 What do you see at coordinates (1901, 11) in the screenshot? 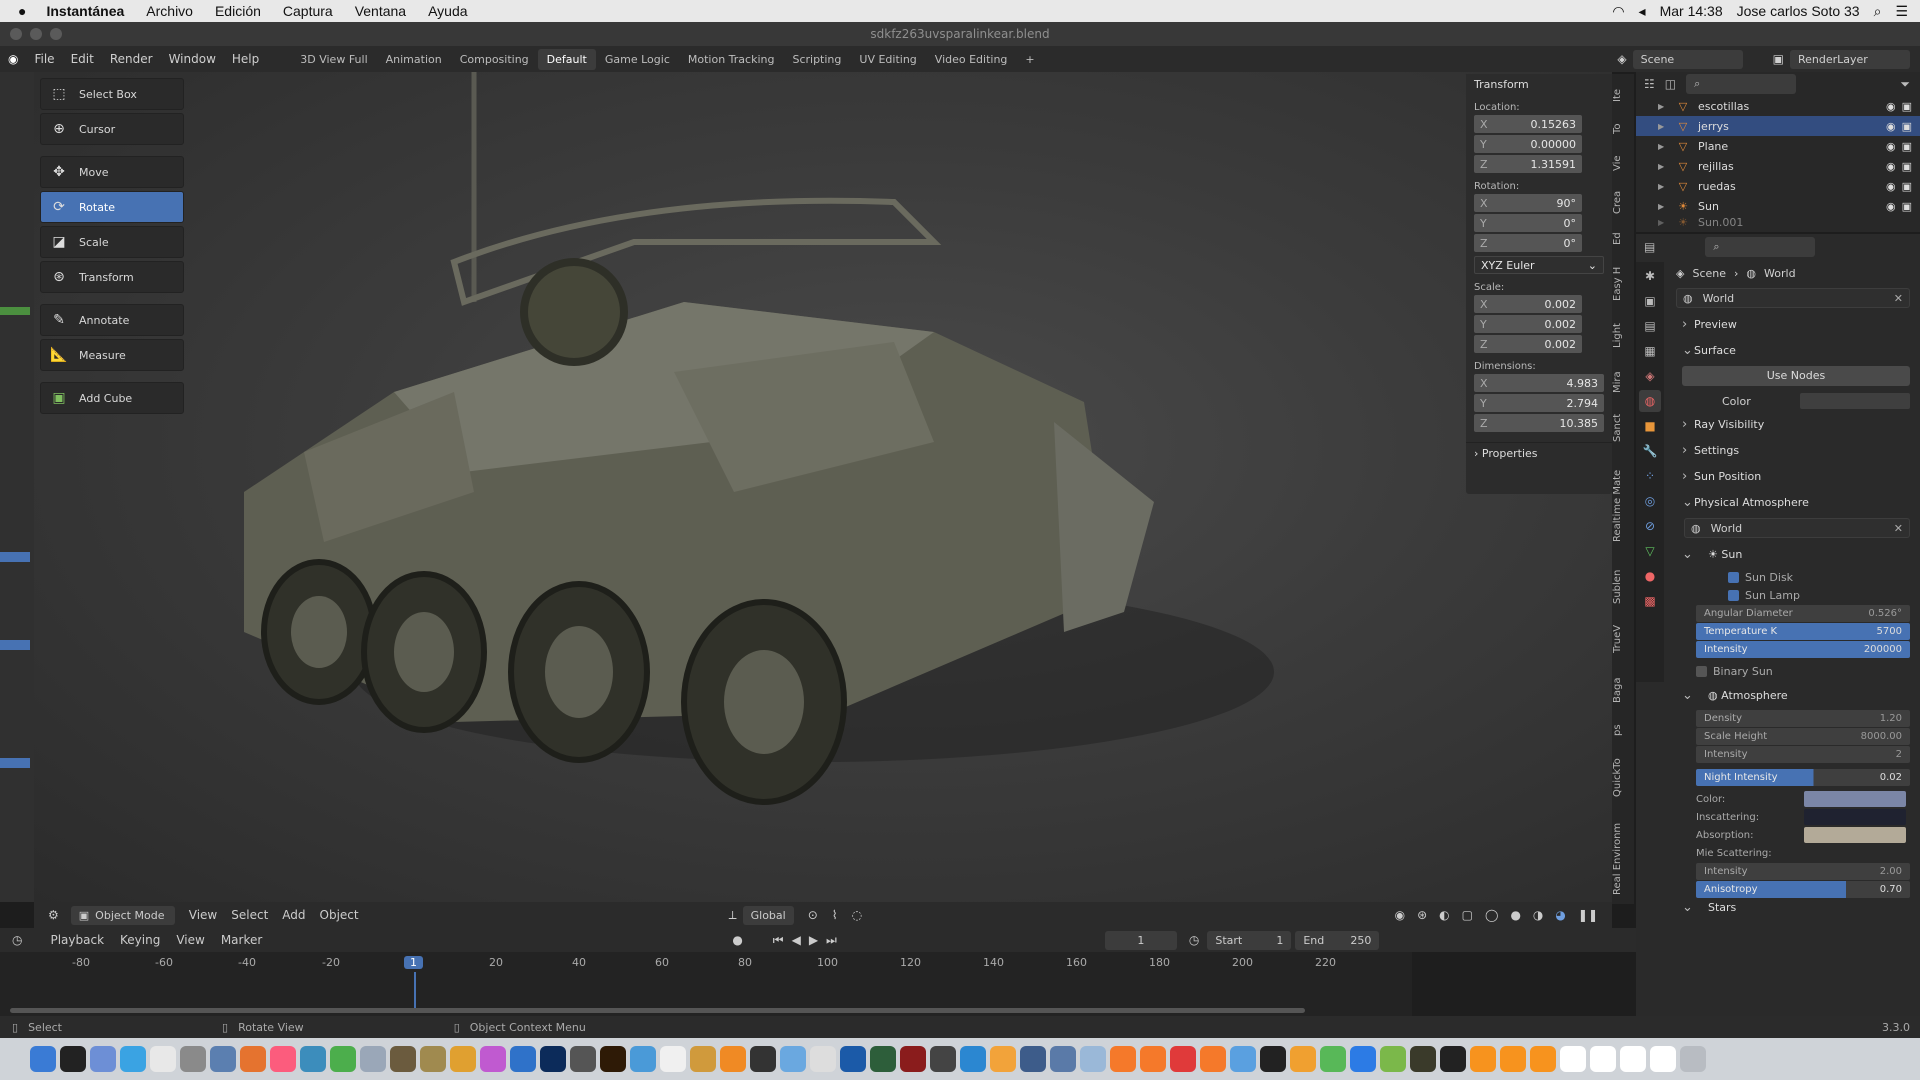
I see `control-center-icon: ☰` at bounding box center [1901, 11].